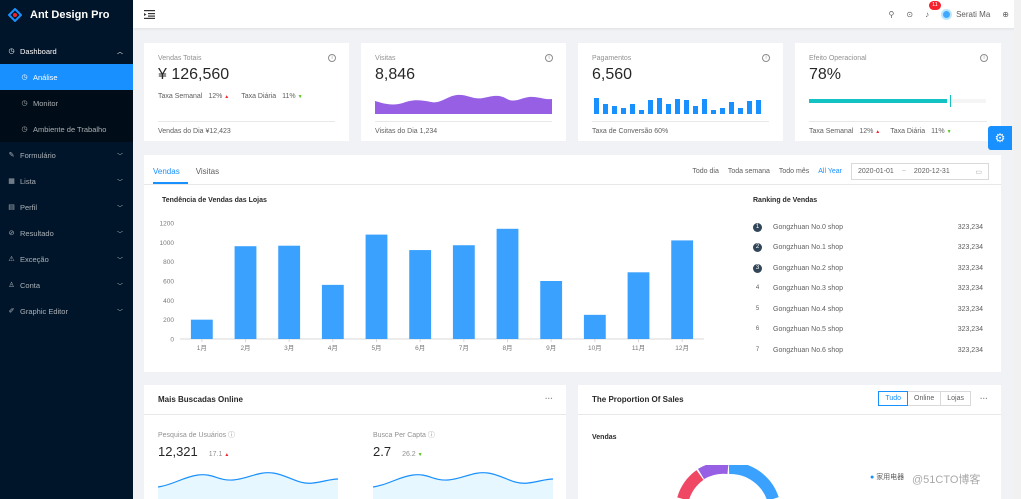  Describe the element at coordinates (909, 14) in the screenshot. I see `question-circle-icon: ⊙` at that location.